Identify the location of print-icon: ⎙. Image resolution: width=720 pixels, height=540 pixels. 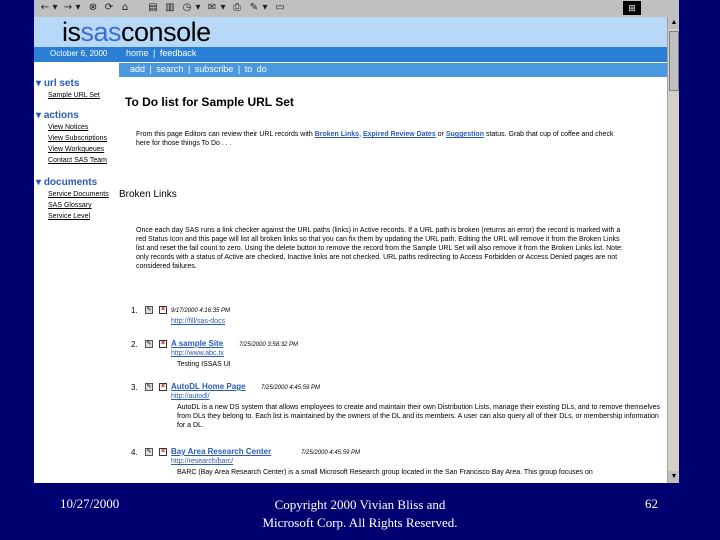
(237, 8).